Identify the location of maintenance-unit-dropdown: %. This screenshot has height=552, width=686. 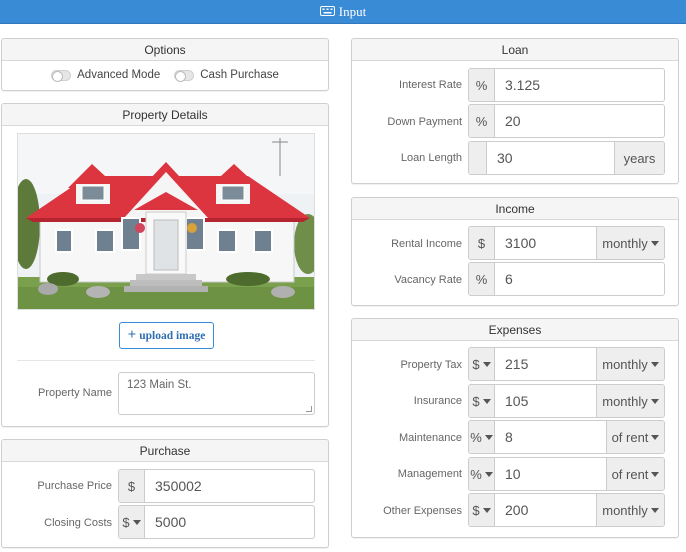
(482, 437).